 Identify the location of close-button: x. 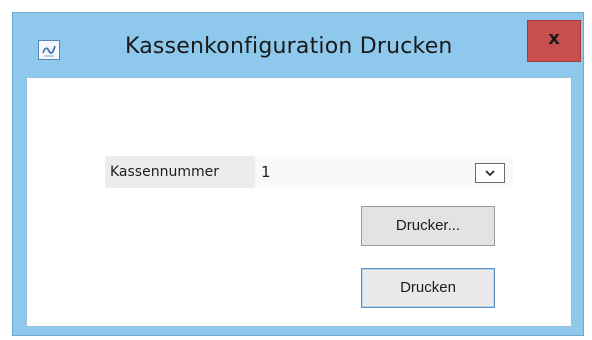
(554, 41).